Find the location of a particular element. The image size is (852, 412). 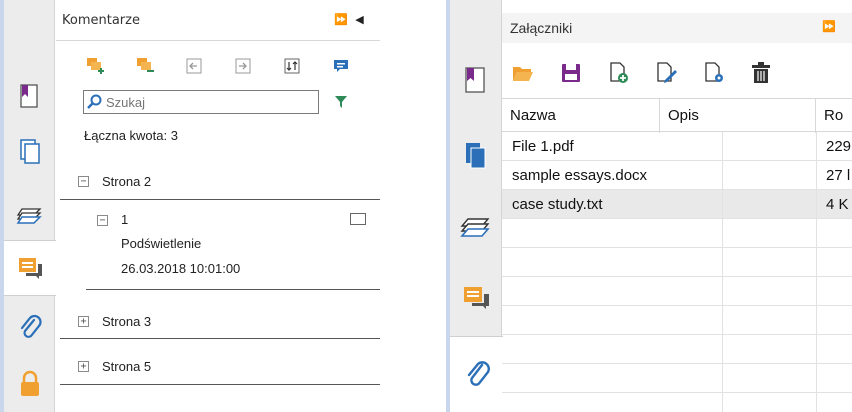

cell-name: File 1.pdf is located at coordinates (543, 146).